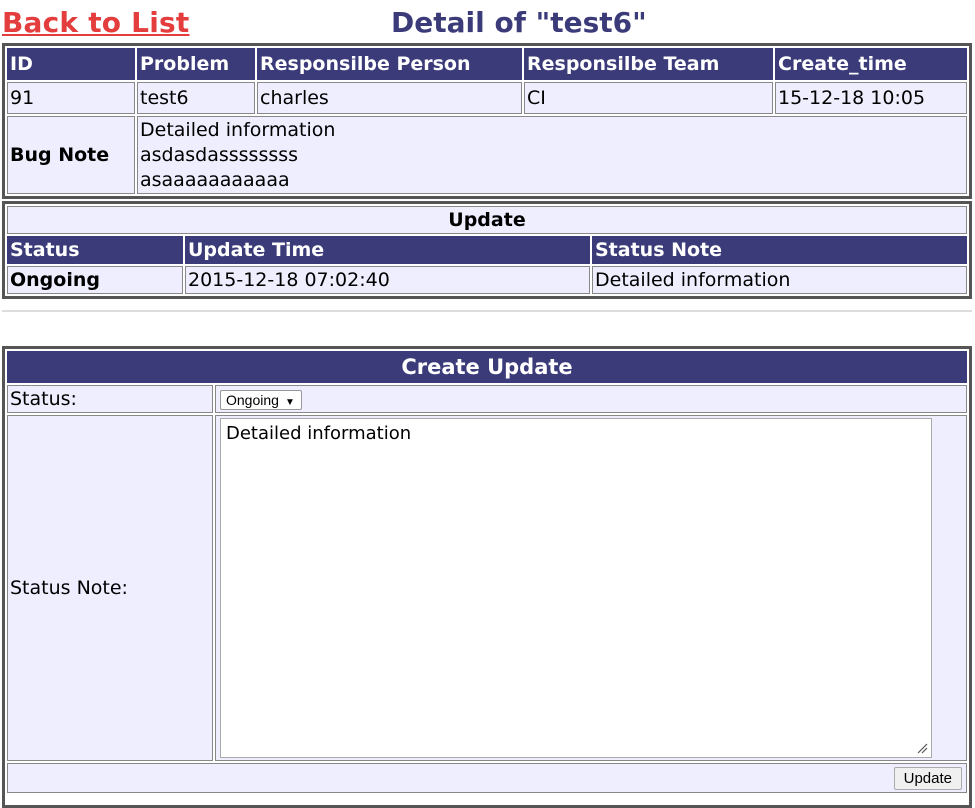 This screenshot has width=975, height=808. What do you see at coordinates (487, 311) in the screenshot?
I see `section-divider` at bounding box center [487, 311].